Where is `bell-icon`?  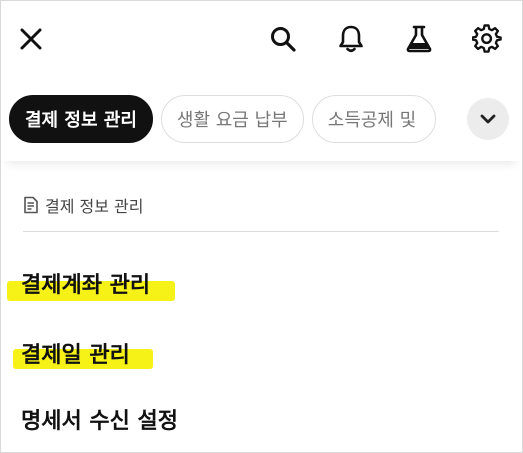 bell-icon is located at coordinates (351, 39).